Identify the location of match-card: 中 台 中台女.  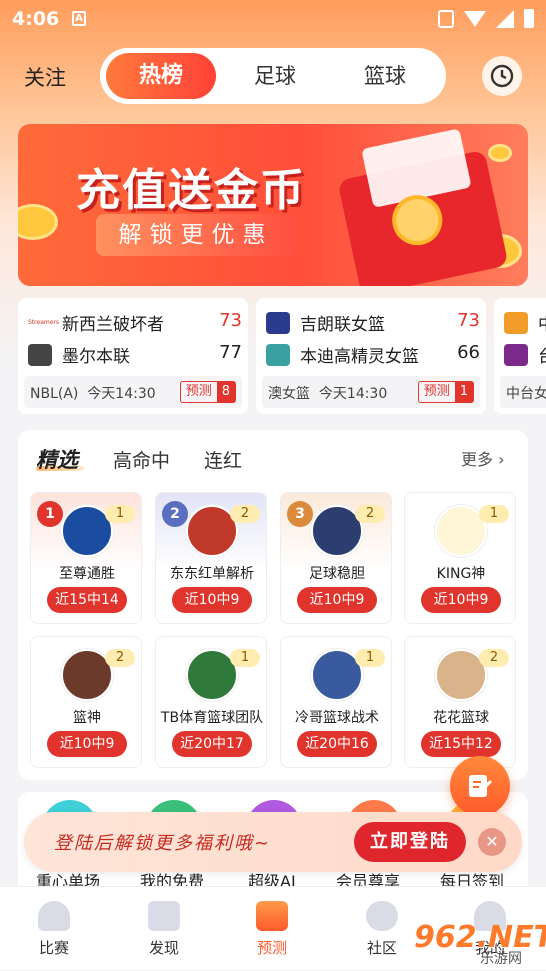
(520, 356).